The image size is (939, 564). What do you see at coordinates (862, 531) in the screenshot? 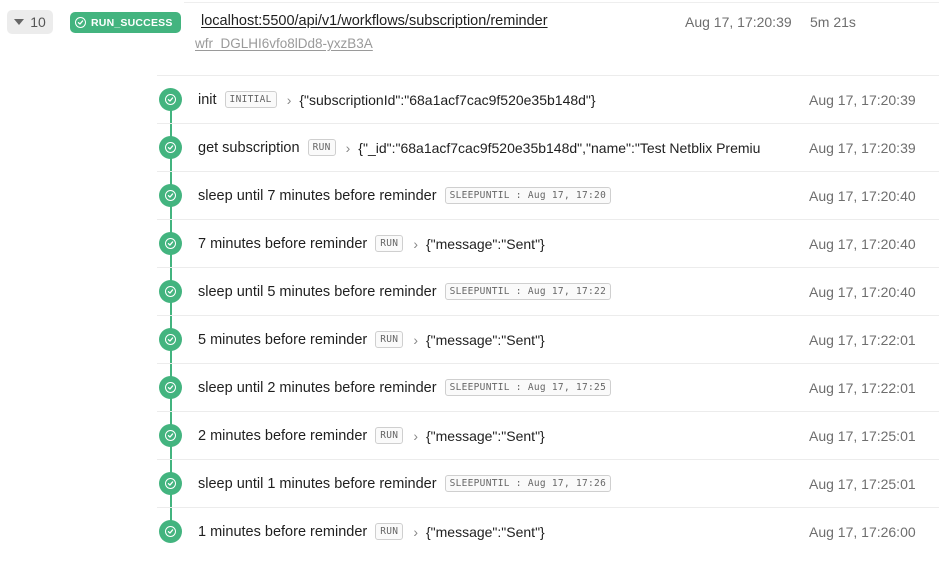
I see `step-timestamp: Aug 17, 17:26:00` at bounding box center [862, 531].